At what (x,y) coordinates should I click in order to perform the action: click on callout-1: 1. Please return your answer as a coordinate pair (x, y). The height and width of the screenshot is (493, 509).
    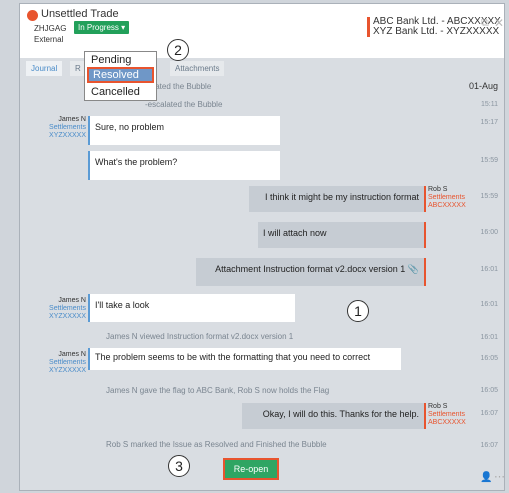
    Looking at the image, I should click on (358, 311).